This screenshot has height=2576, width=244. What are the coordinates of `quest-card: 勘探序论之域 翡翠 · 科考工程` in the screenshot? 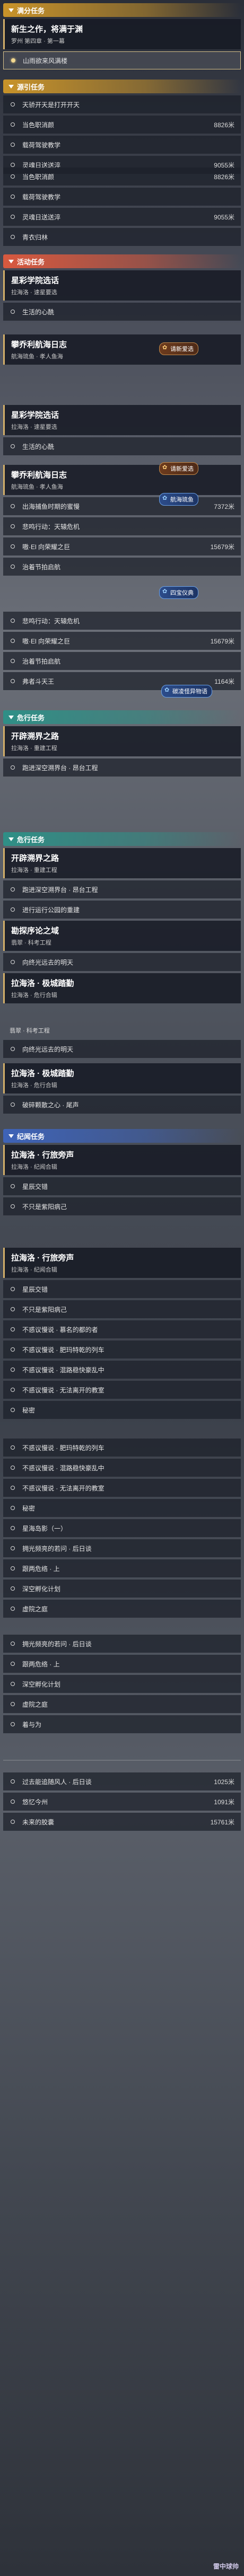 It's located at (122, 936).